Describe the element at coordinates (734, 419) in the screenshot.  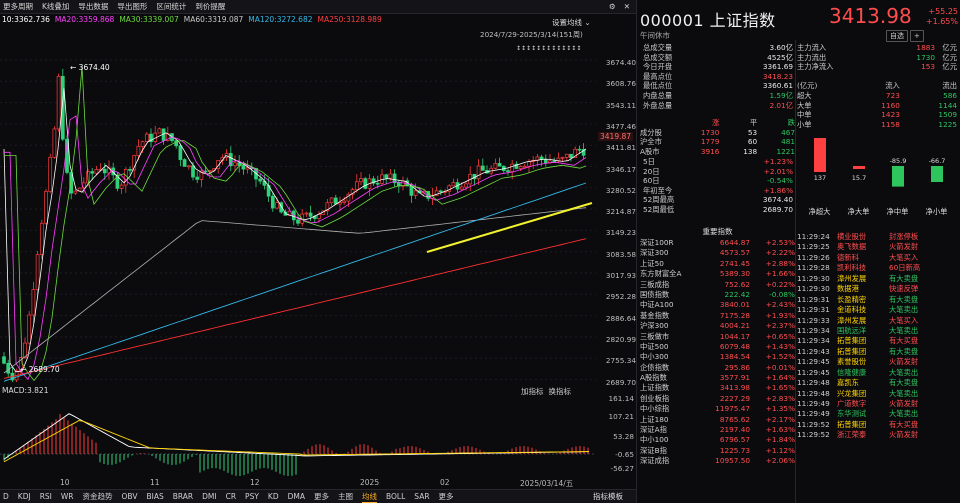
I see `index-value: 8765.62` at that location.